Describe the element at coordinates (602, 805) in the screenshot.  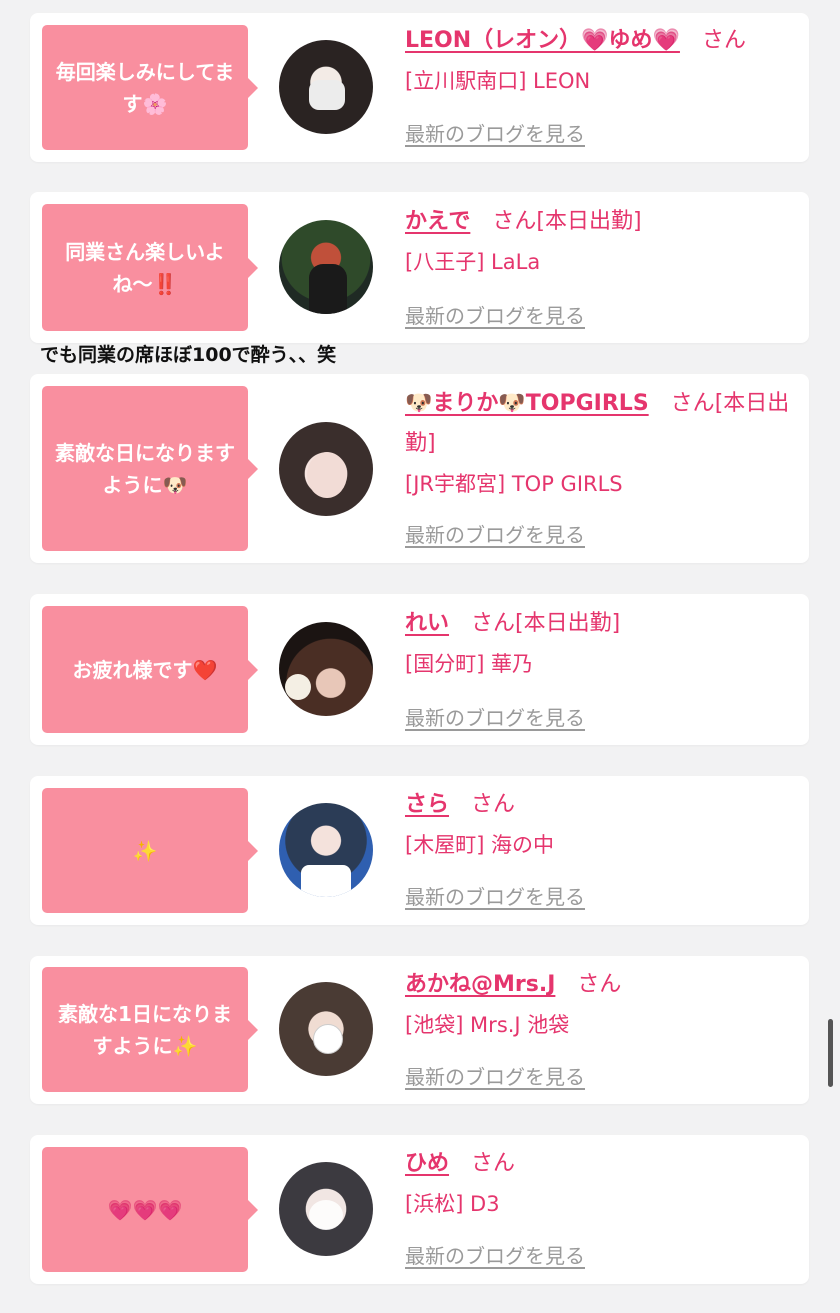
I see `name-line: さら さん` at that location.